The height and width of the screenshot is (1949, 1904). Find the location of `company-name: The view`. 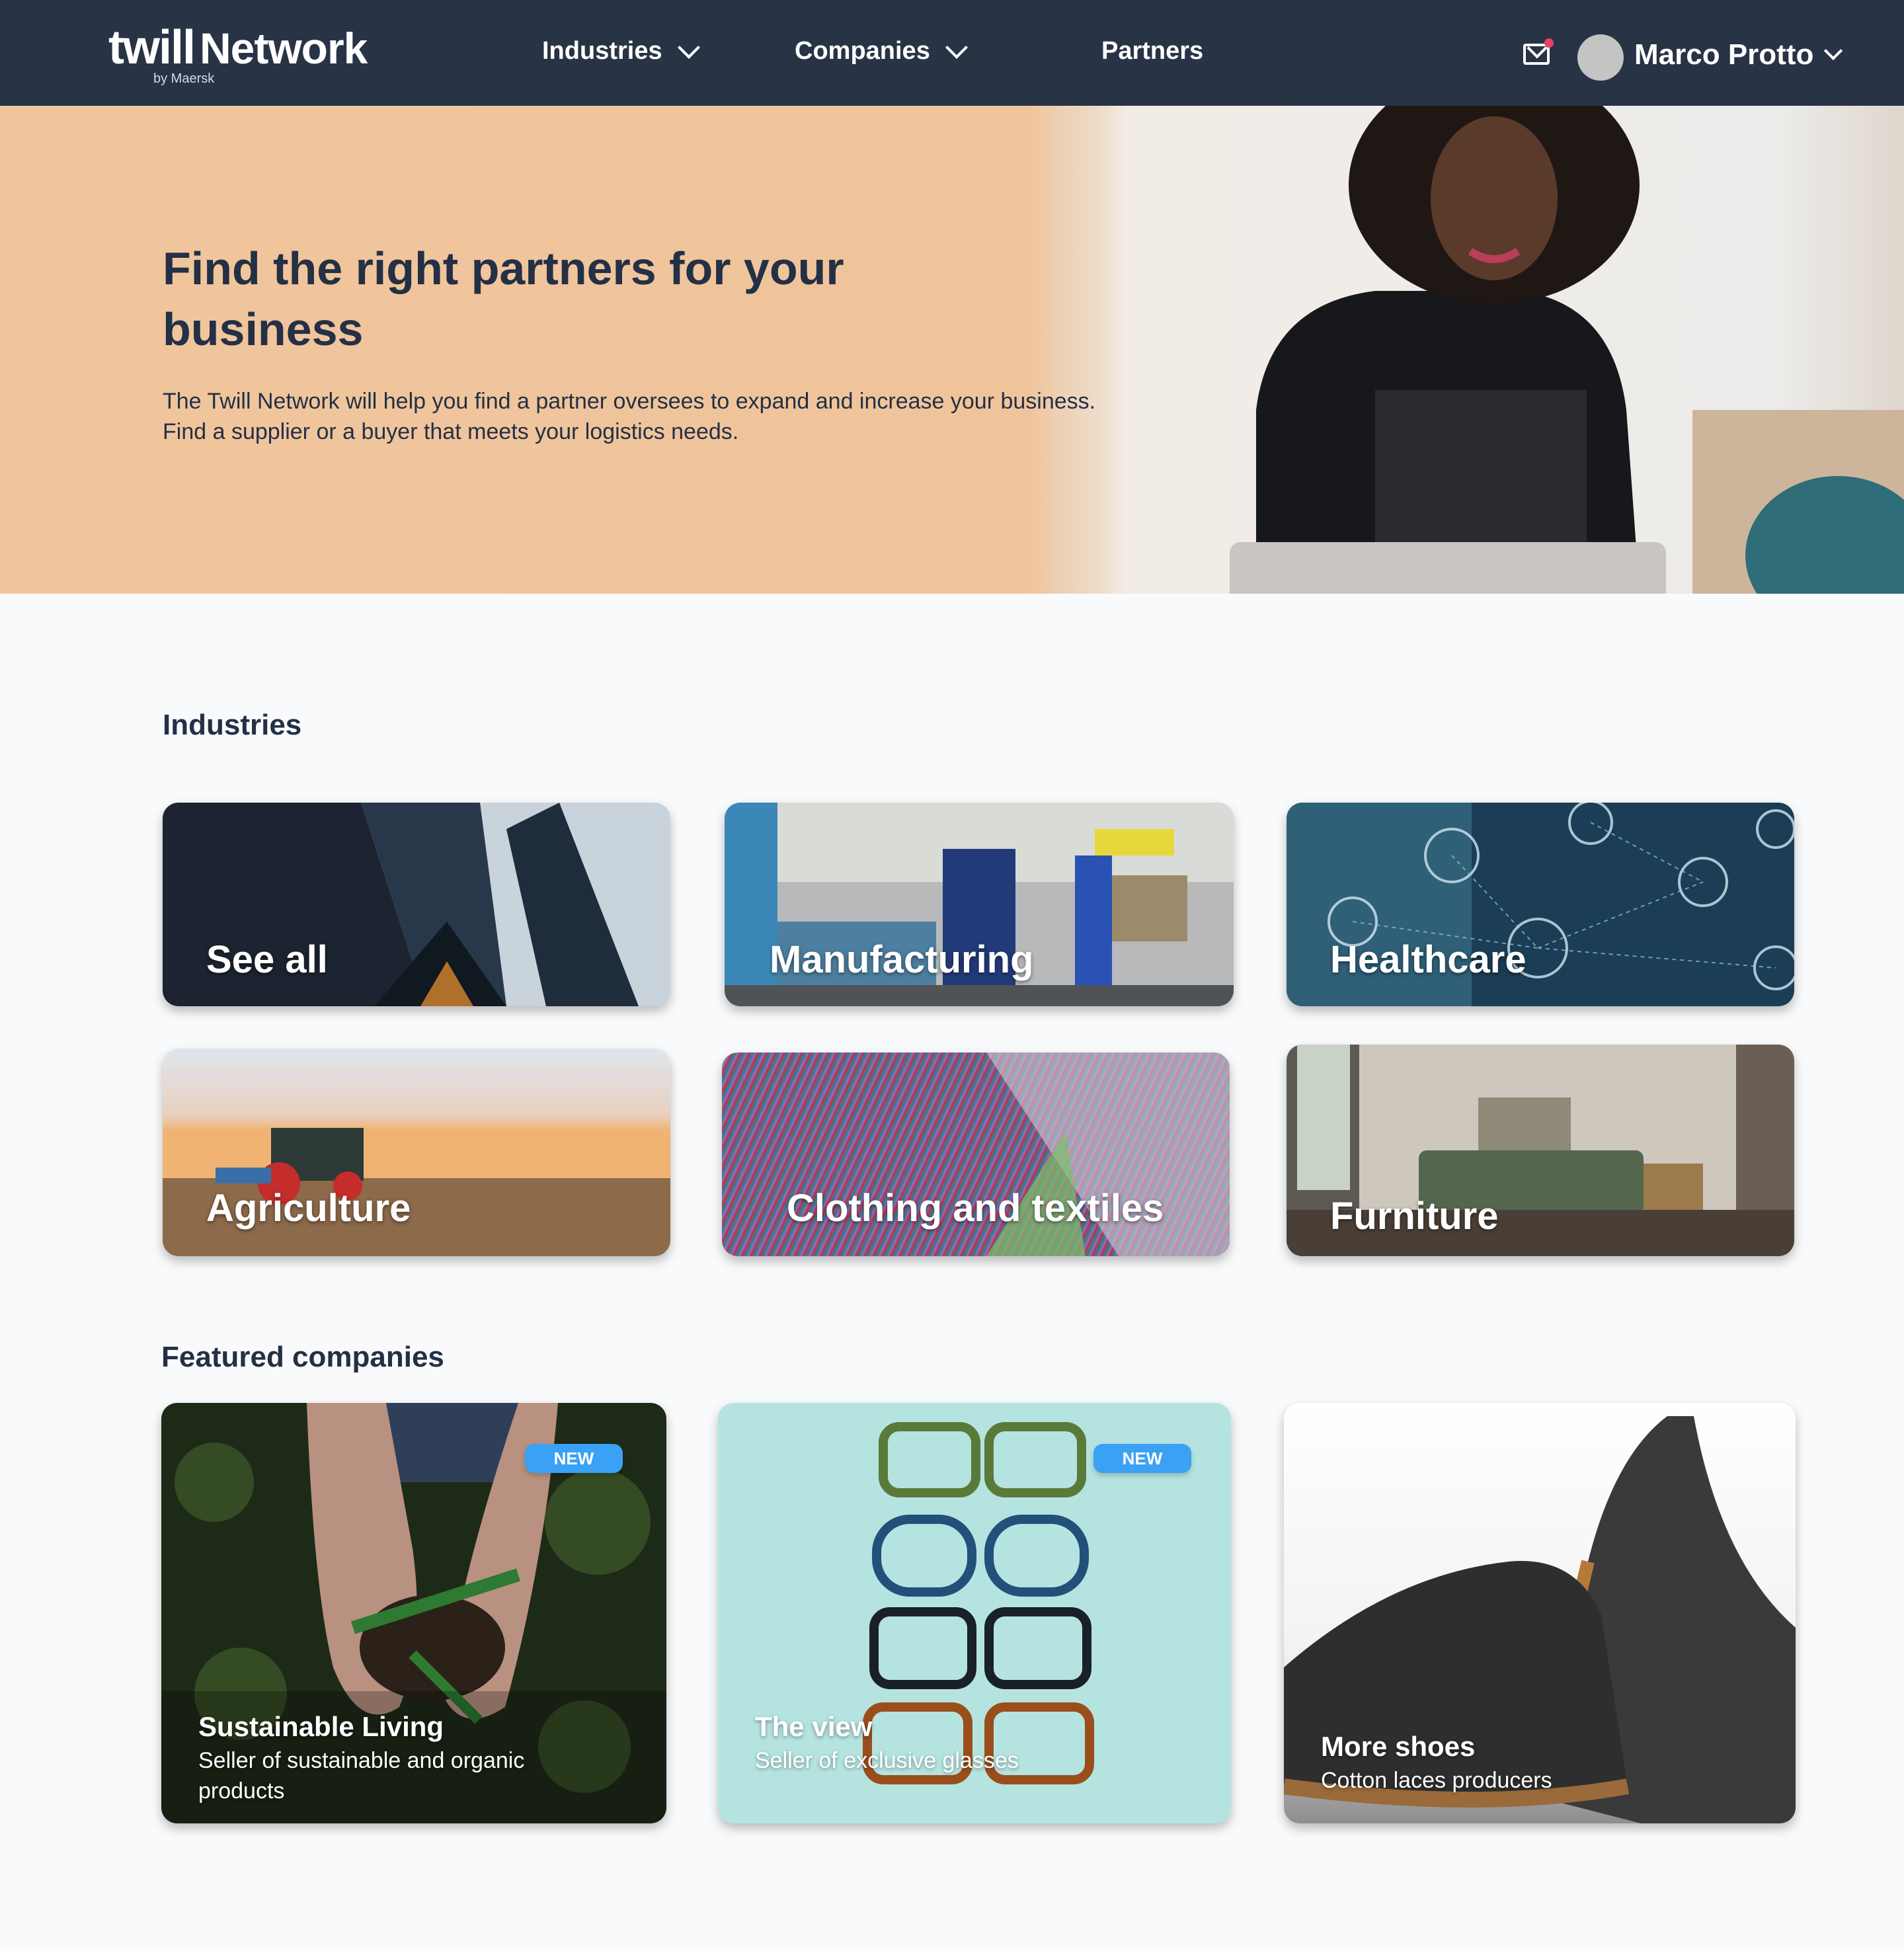

company-name: The view is located at coordinates (814, 1727).